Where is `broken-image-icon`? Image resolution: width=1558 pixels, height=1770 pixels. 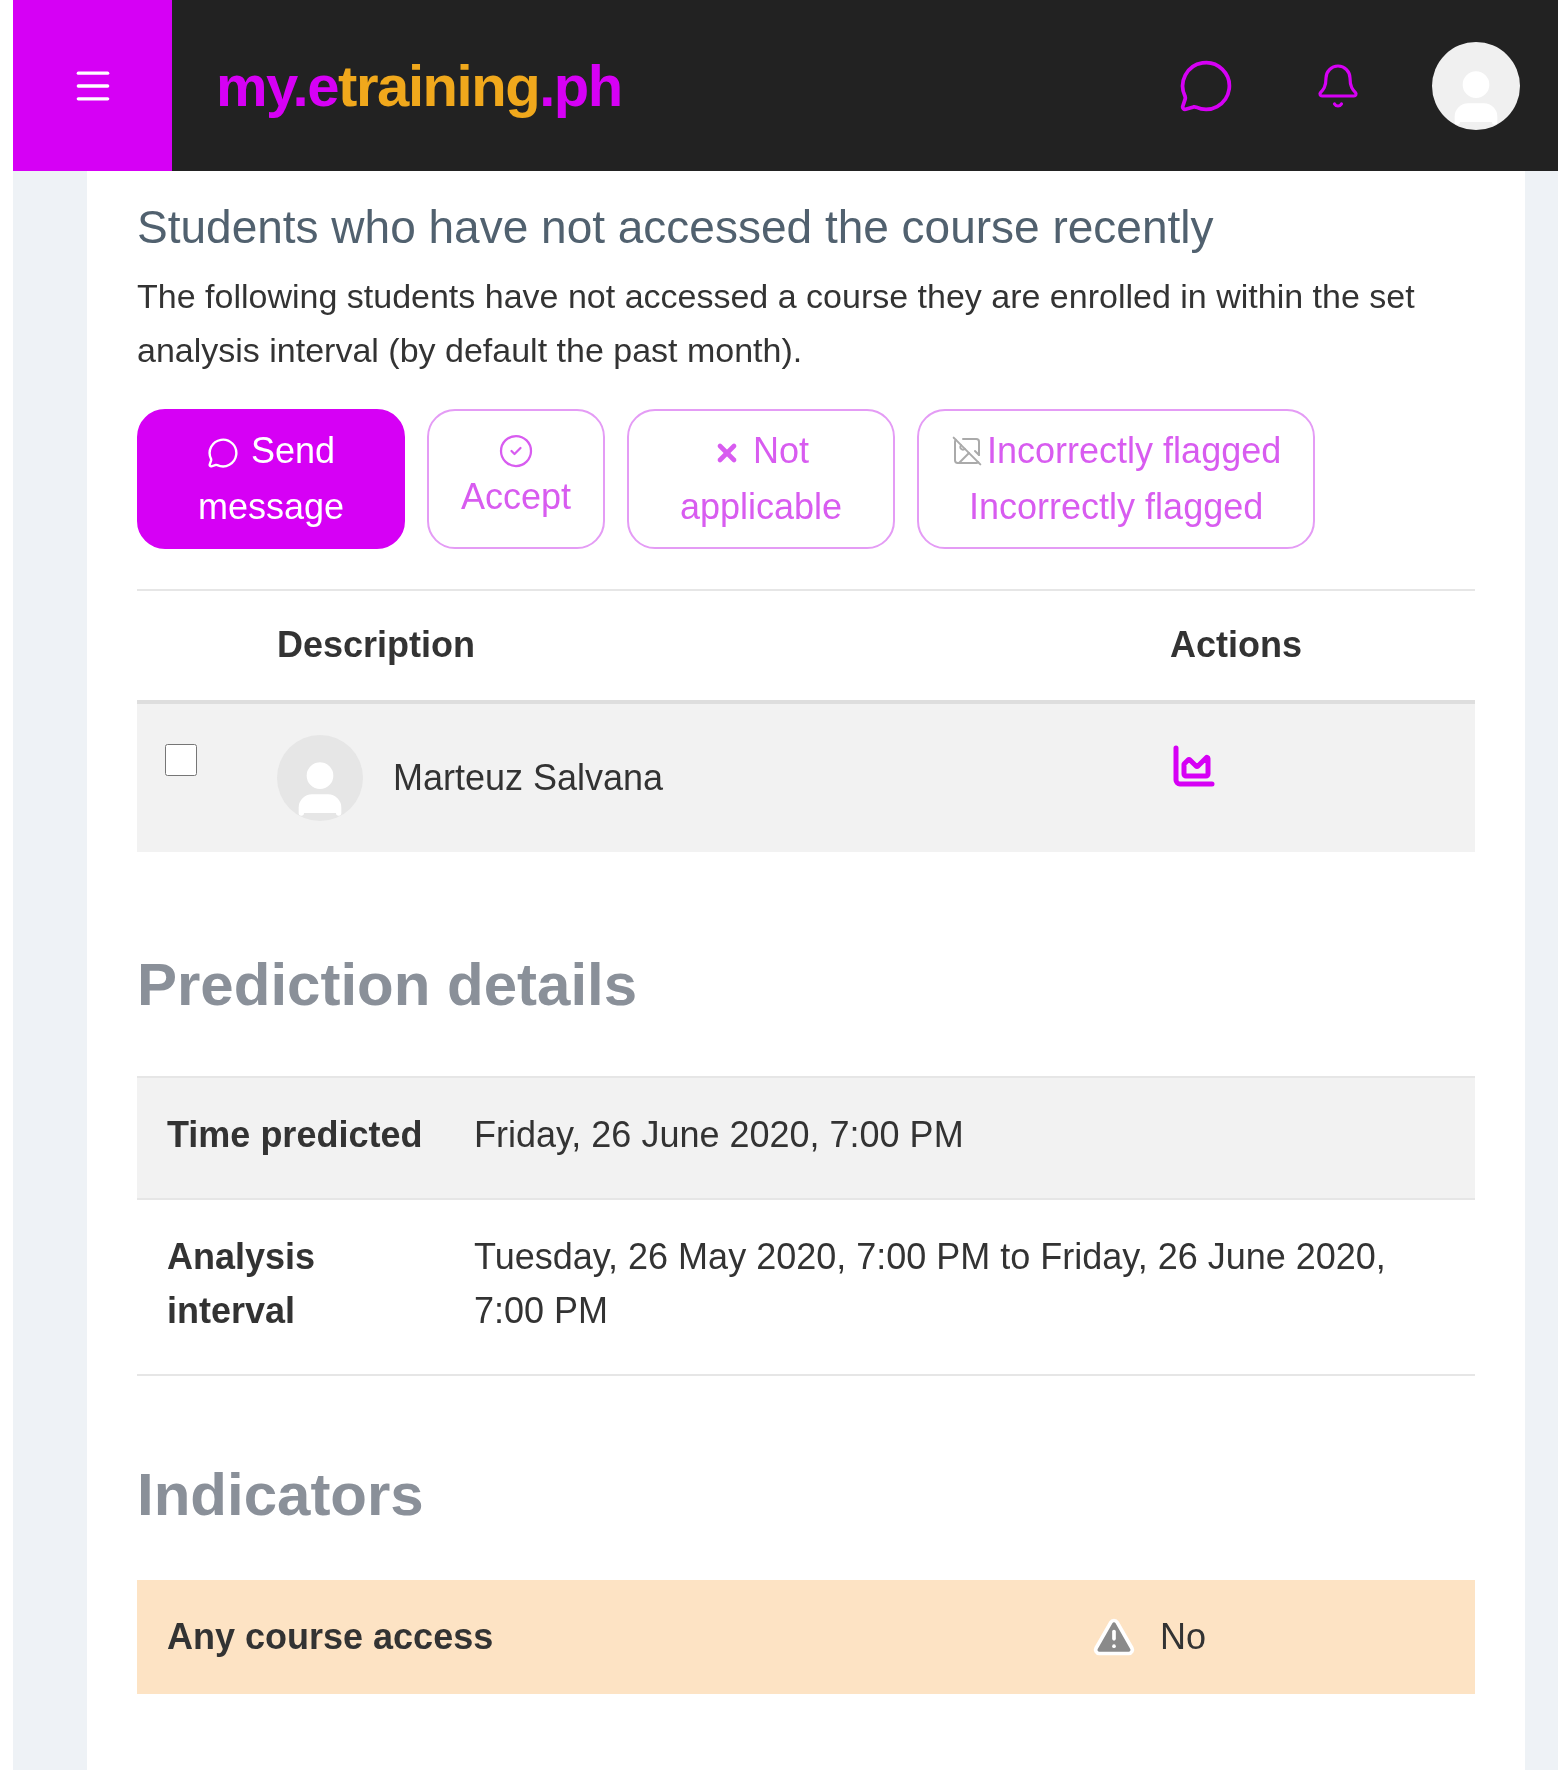 broken-image-icon is located at coordinates (967, 450).